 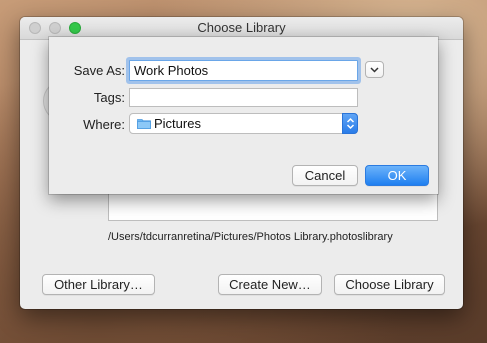 I want to click on where-popup-value: Pictures, so click(x=177, y=123).